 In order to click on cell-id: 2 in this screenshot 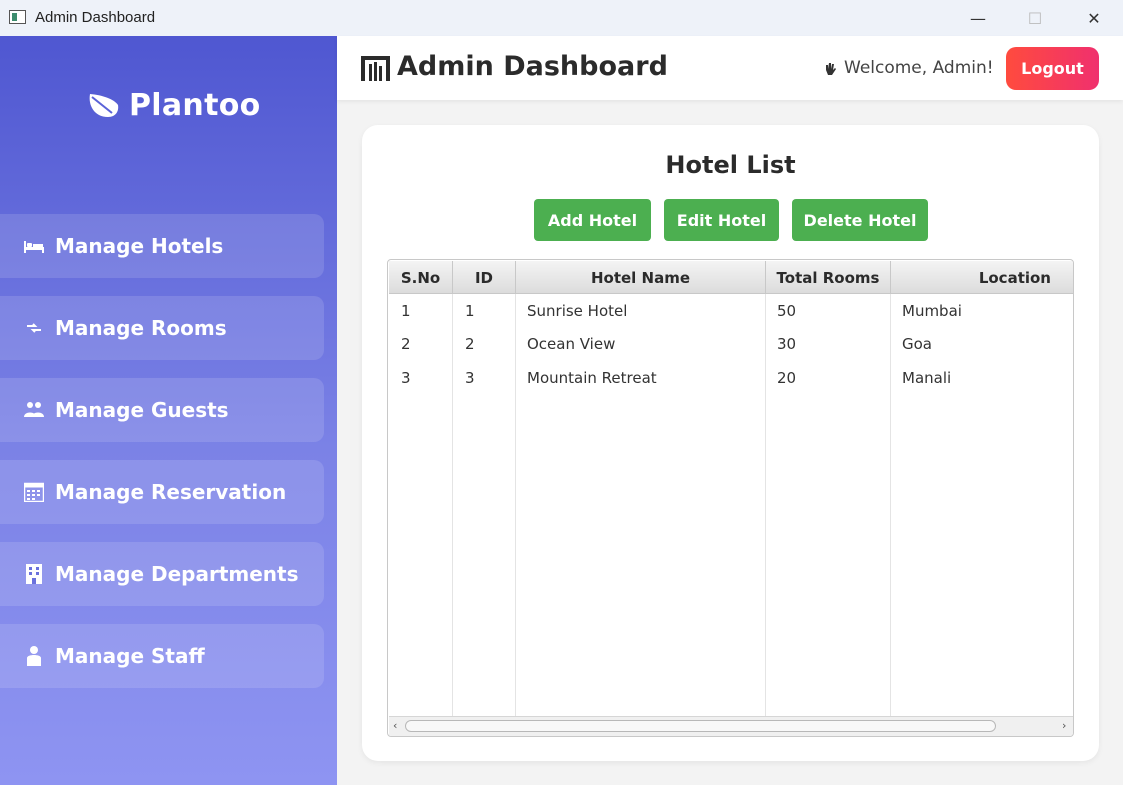, I will do `click(470, 343)`.